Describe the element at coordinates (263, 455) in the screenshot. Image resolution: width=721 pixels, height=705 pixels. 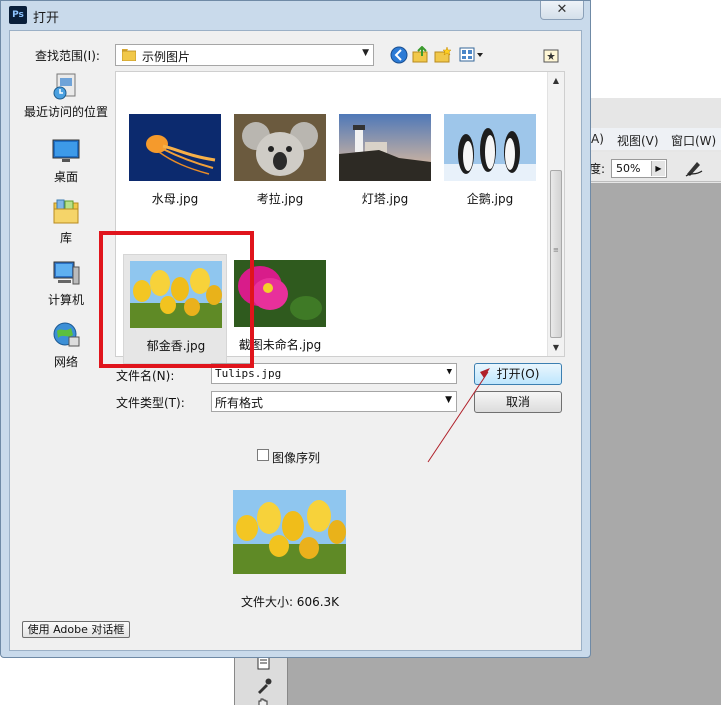
I see `image-sequence-checkbox` at that location.